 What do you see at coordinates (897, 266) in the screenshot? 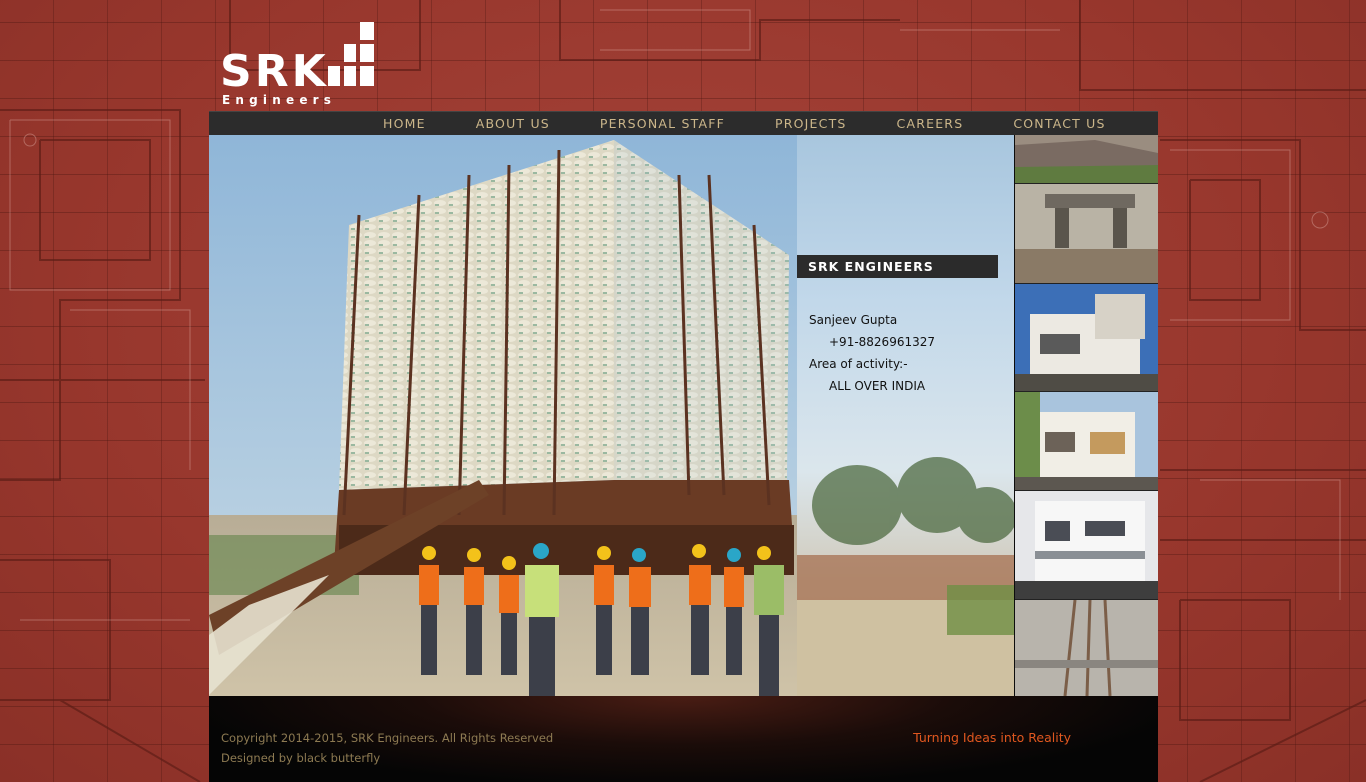
I see `info-title: SRK ENGINEERS` at bounding box center [897, 266].